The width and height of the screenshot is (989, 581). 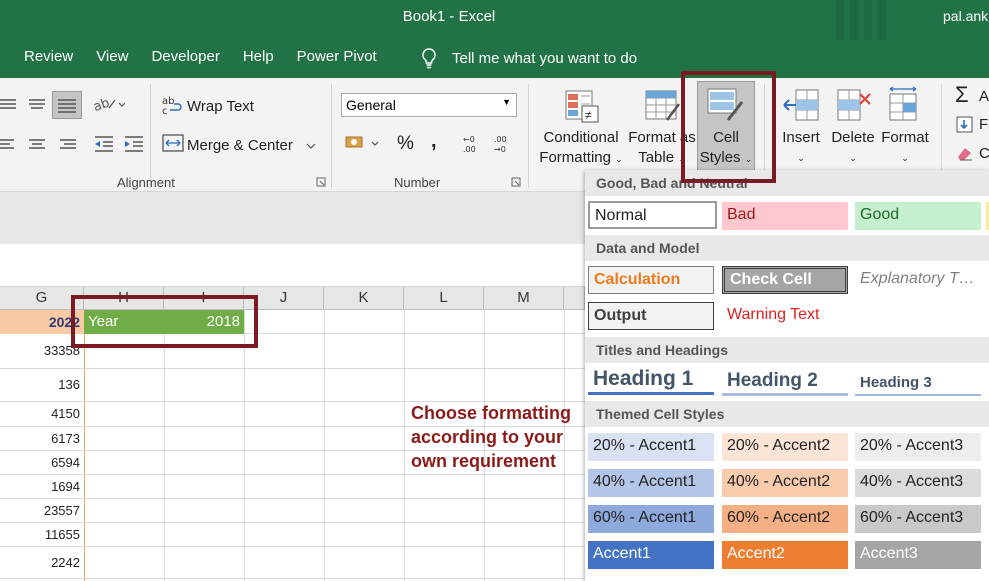 I want to click on style-accent3: Accent3, so click(x=918, y=555).